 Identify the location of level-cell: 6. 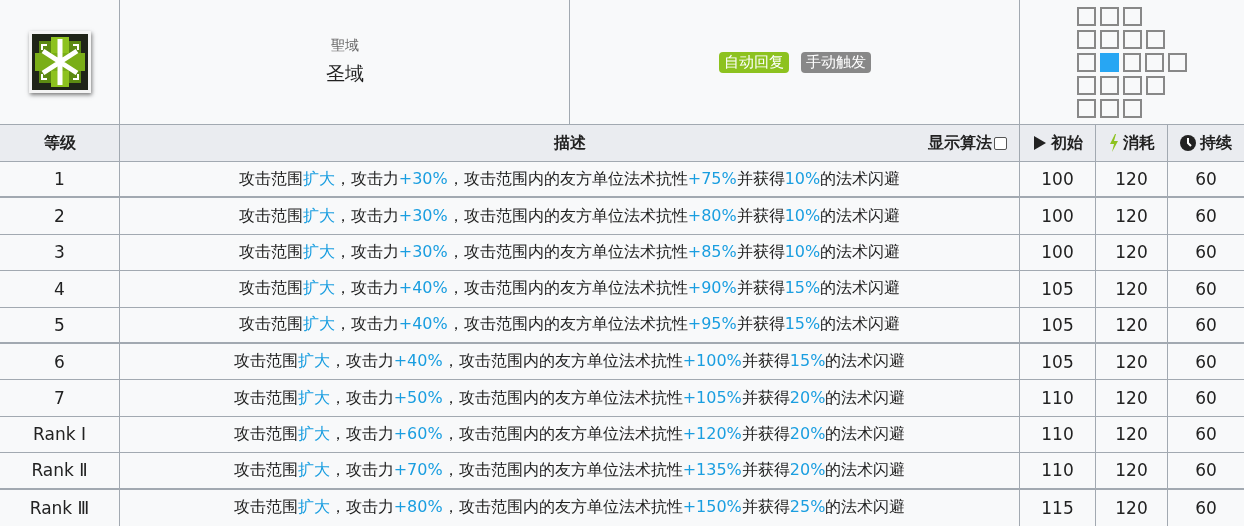
(59, 361).